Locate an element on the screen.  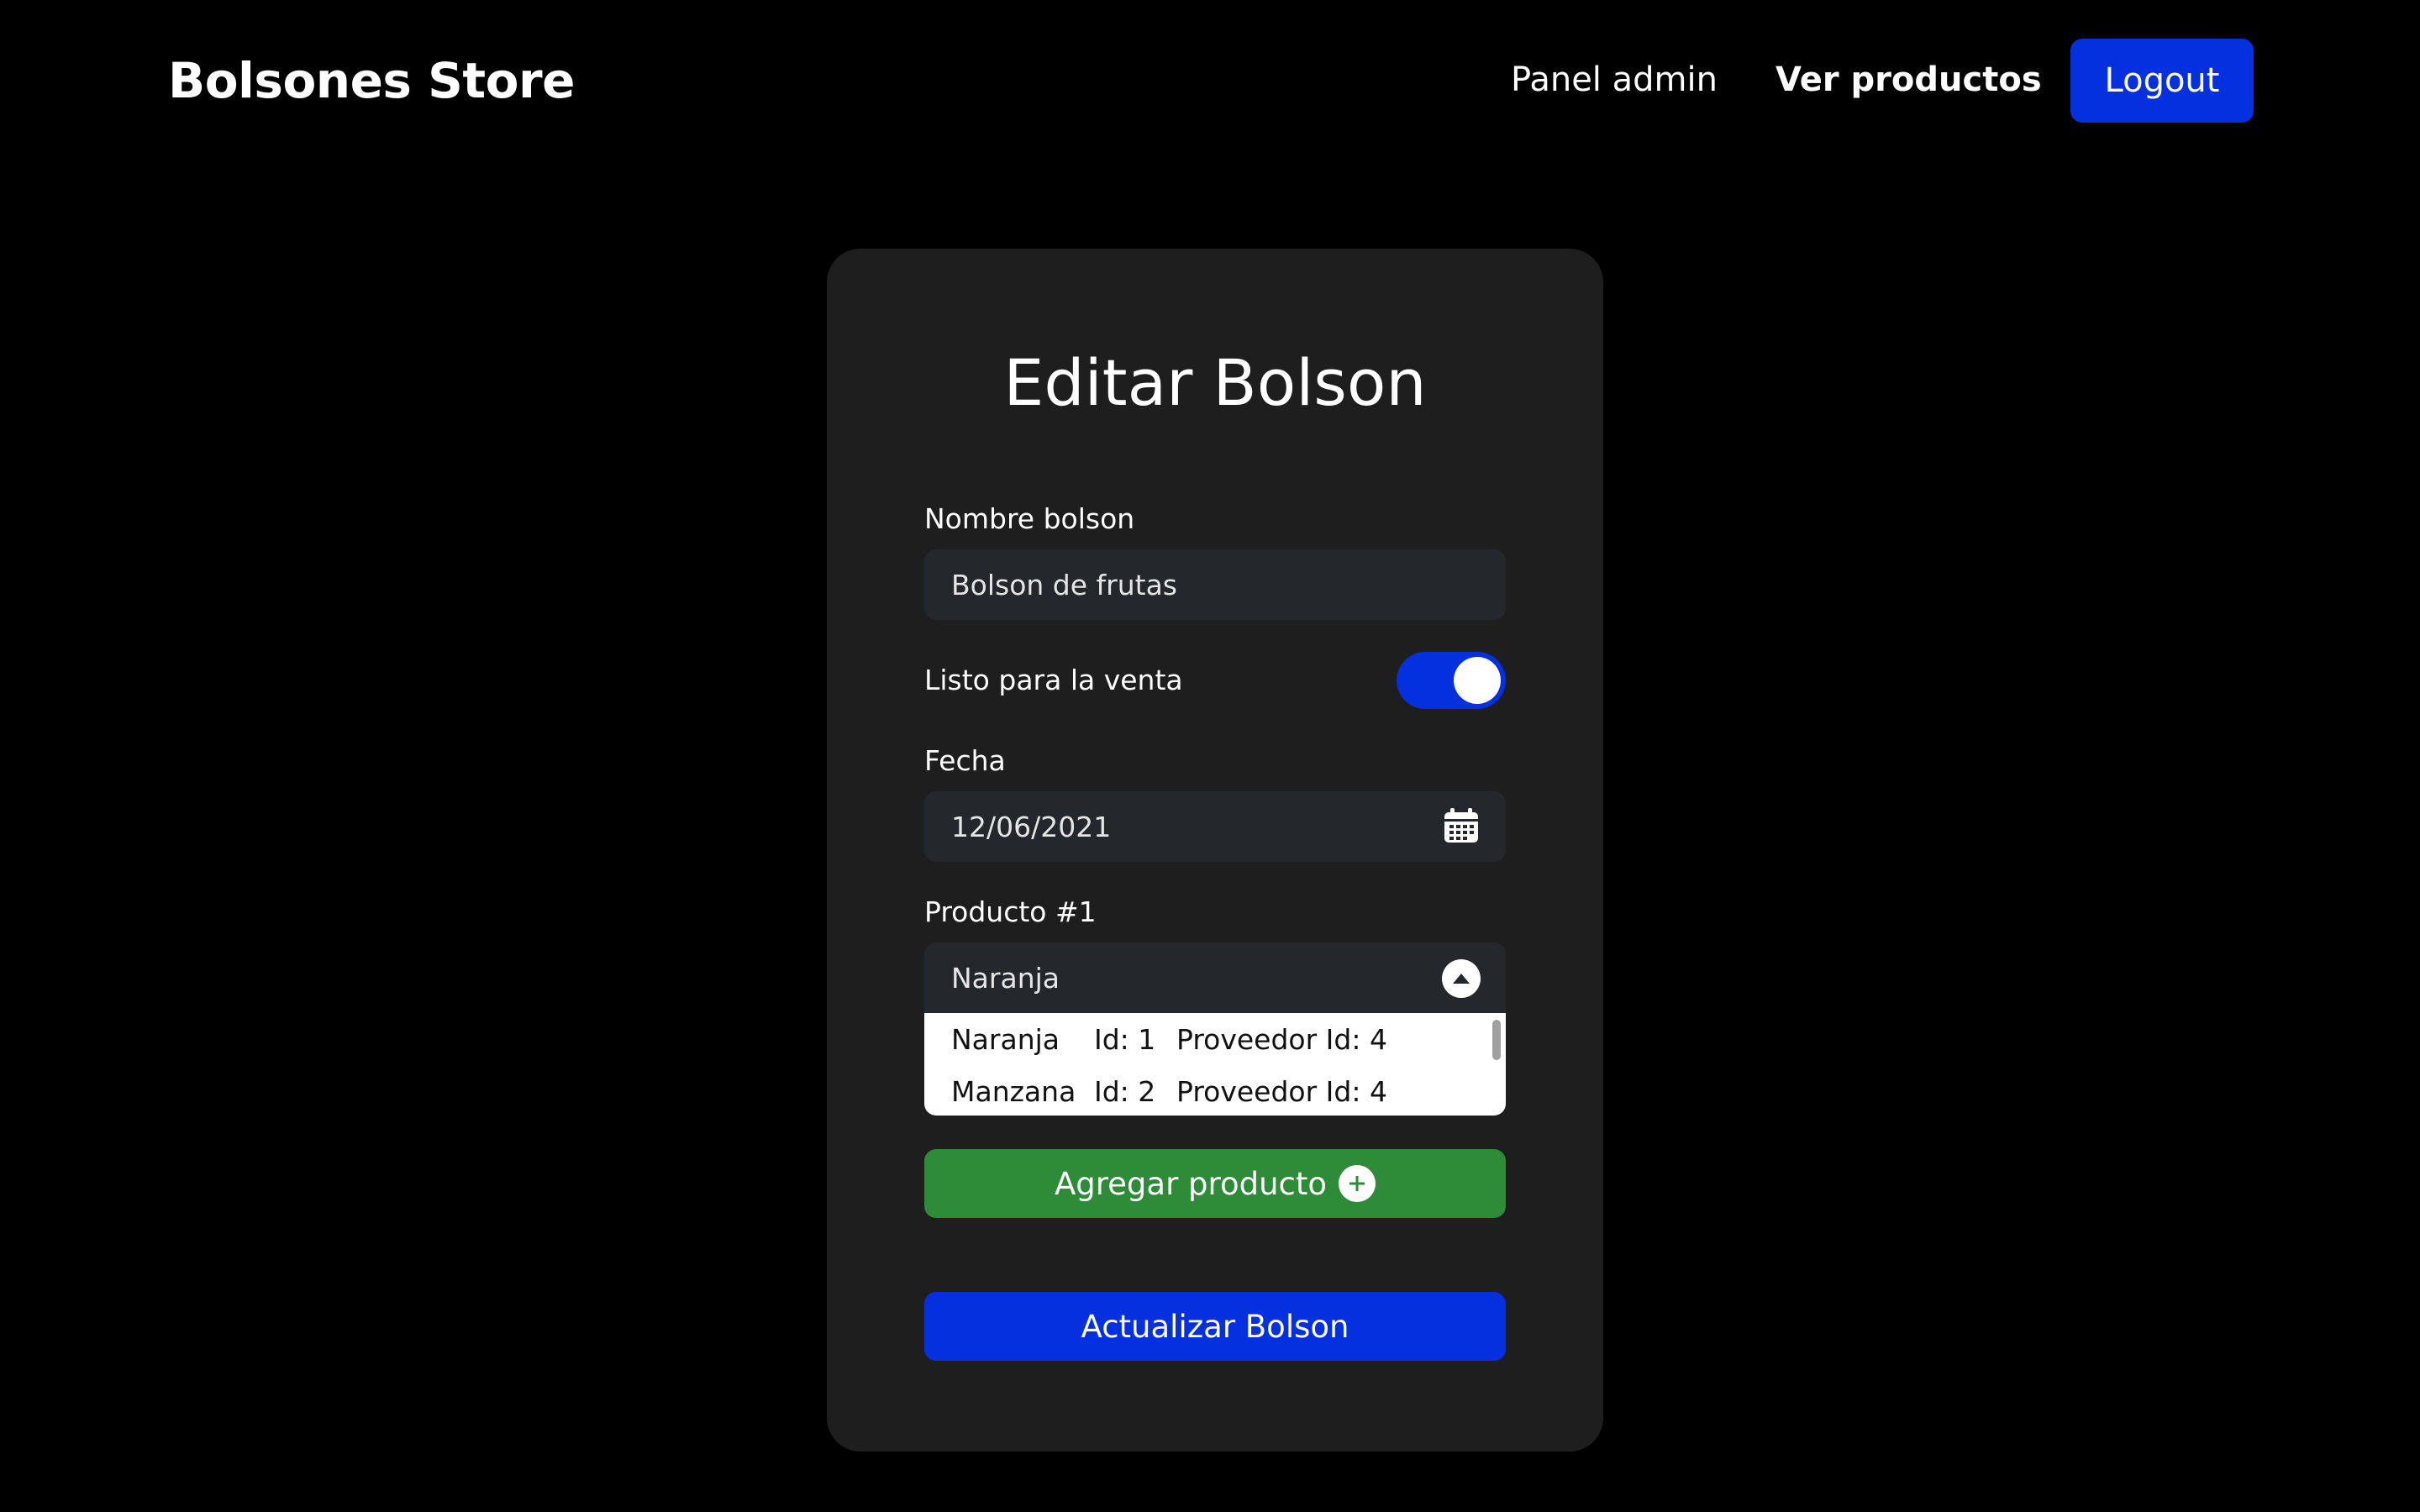
agregar-producto-label: Agregar producto is located at coordinates (1191, 1183).